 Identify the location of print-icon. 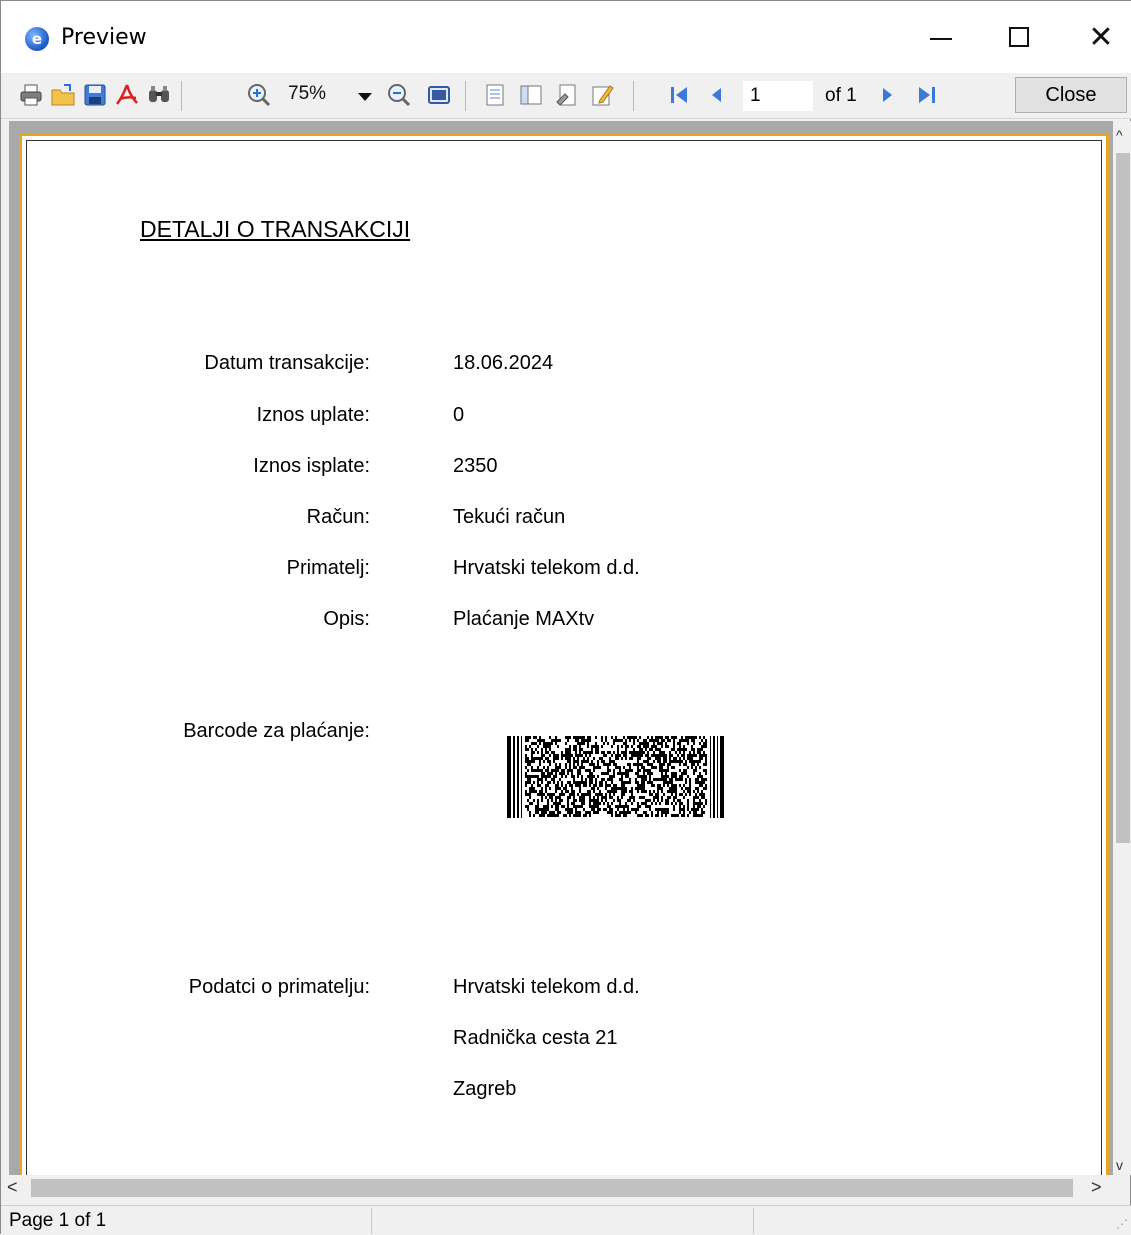
(31, 95).